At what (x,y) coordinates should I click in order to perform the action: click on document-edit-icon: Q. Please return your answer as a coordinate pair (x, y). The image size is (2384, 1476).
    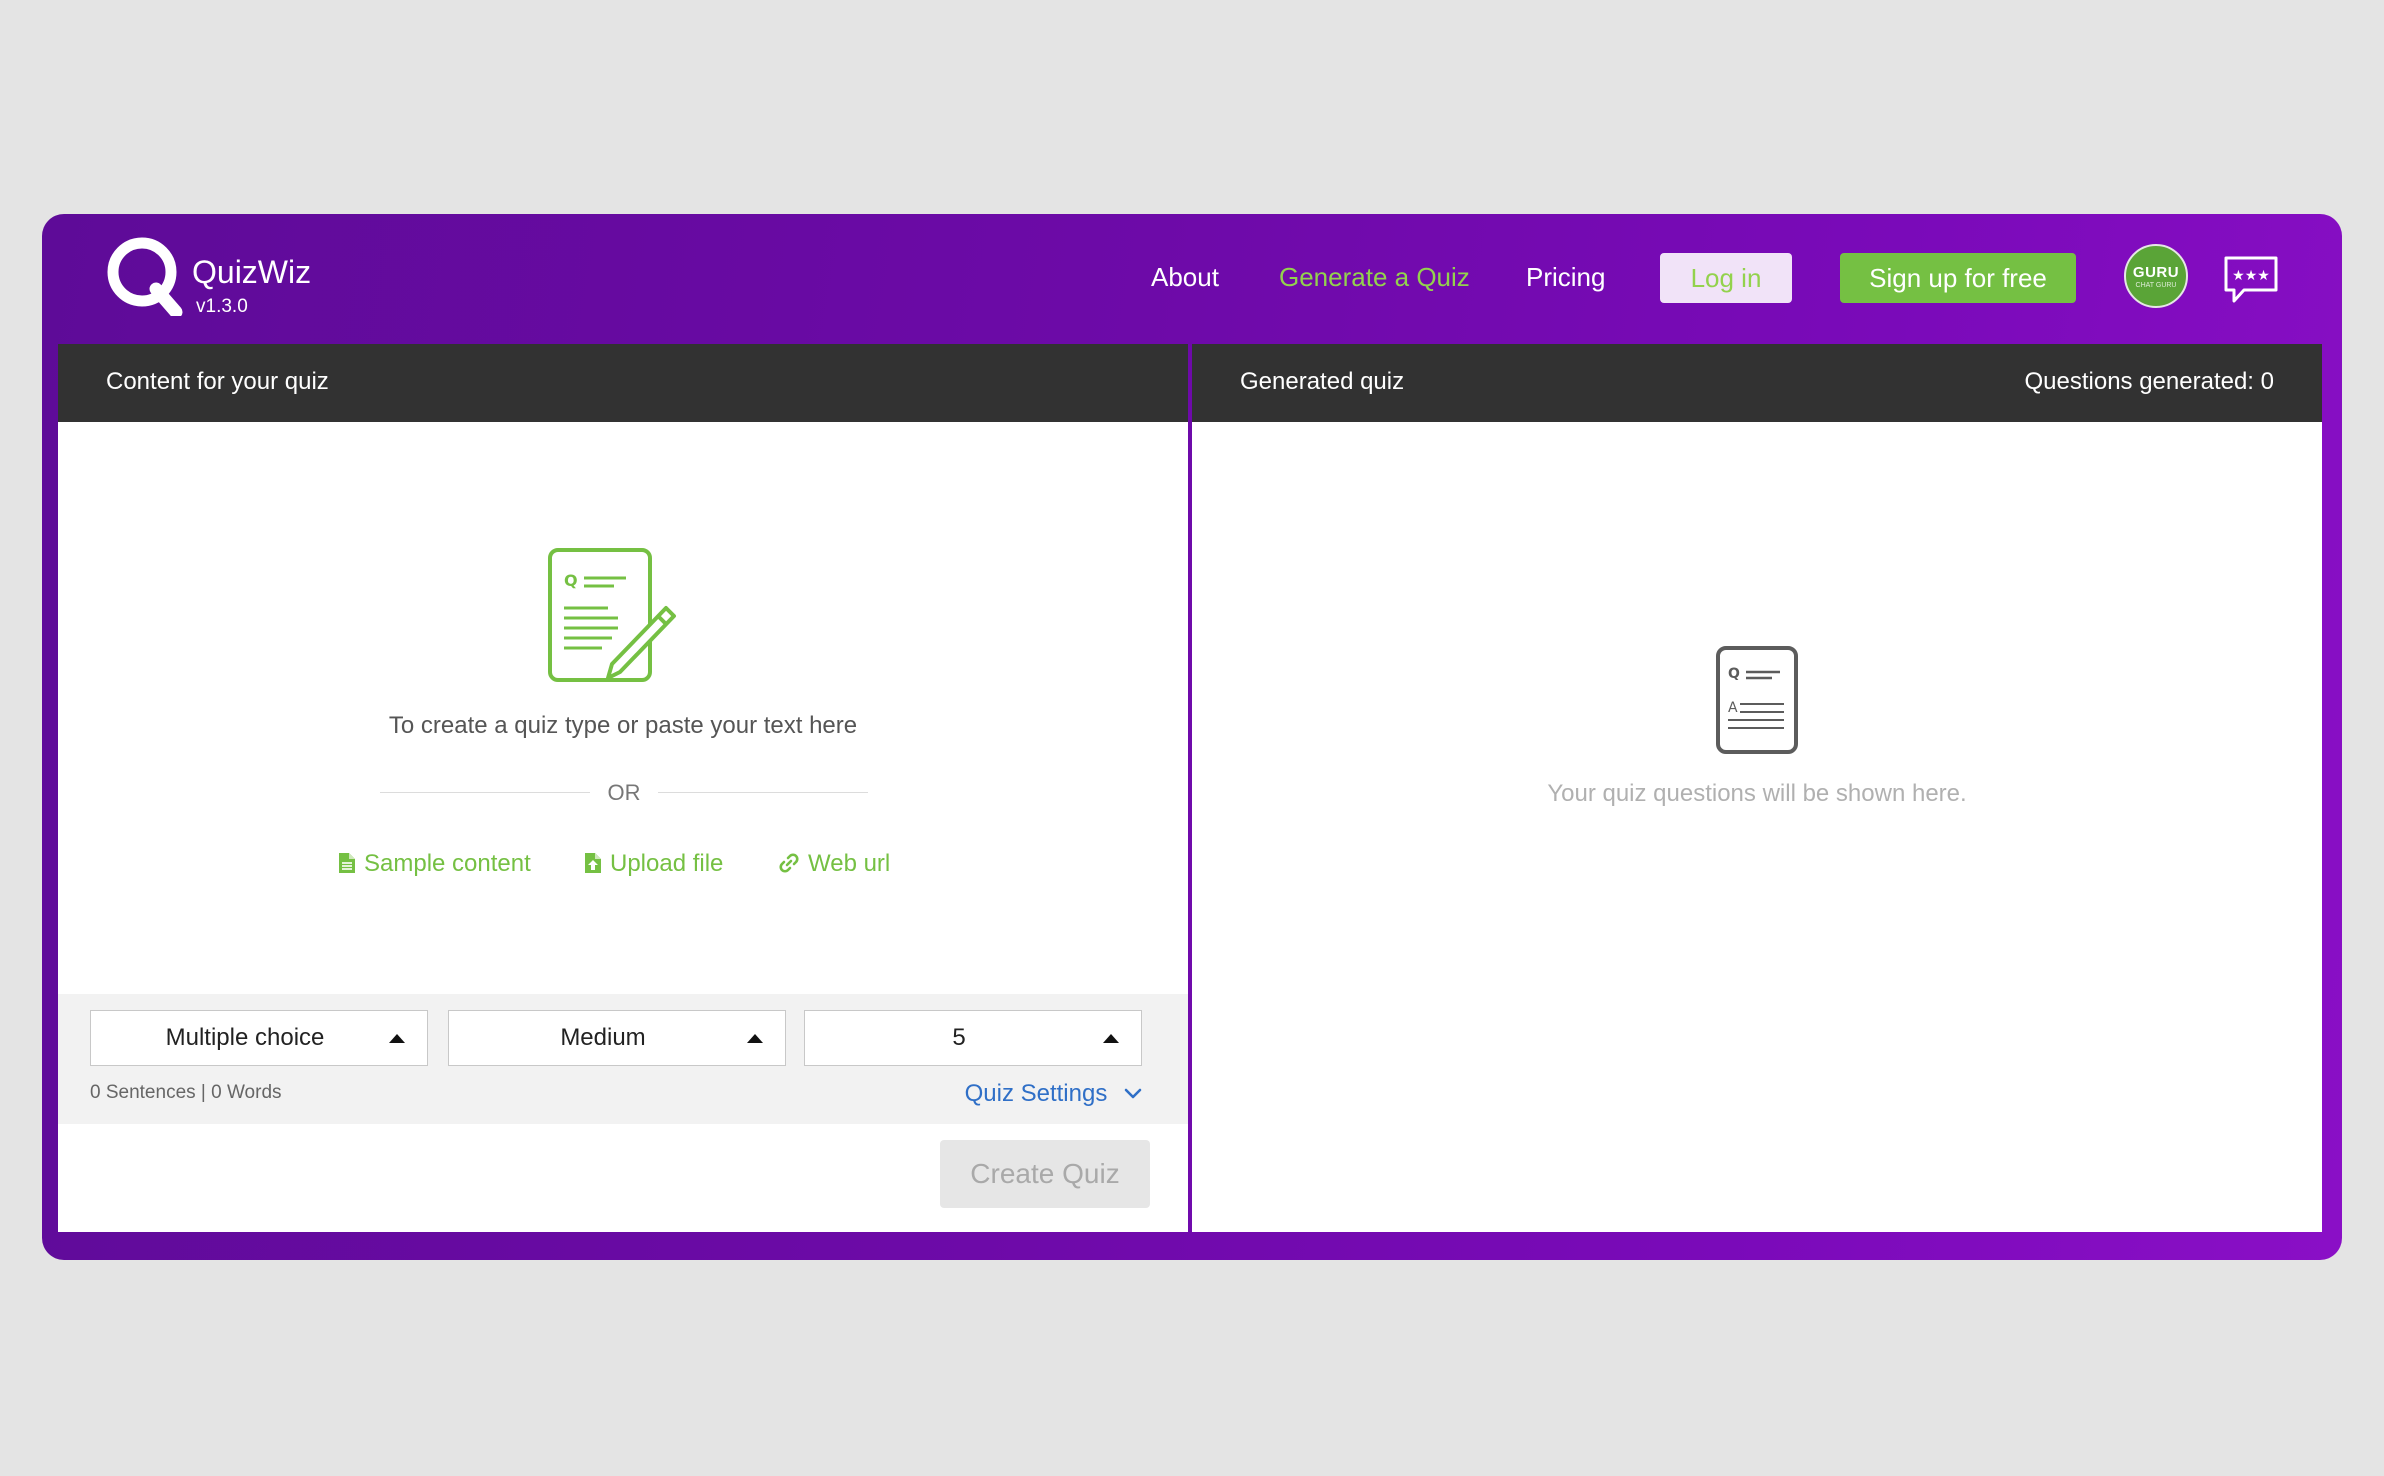
    Looking at the image, I should click on (612, 615).